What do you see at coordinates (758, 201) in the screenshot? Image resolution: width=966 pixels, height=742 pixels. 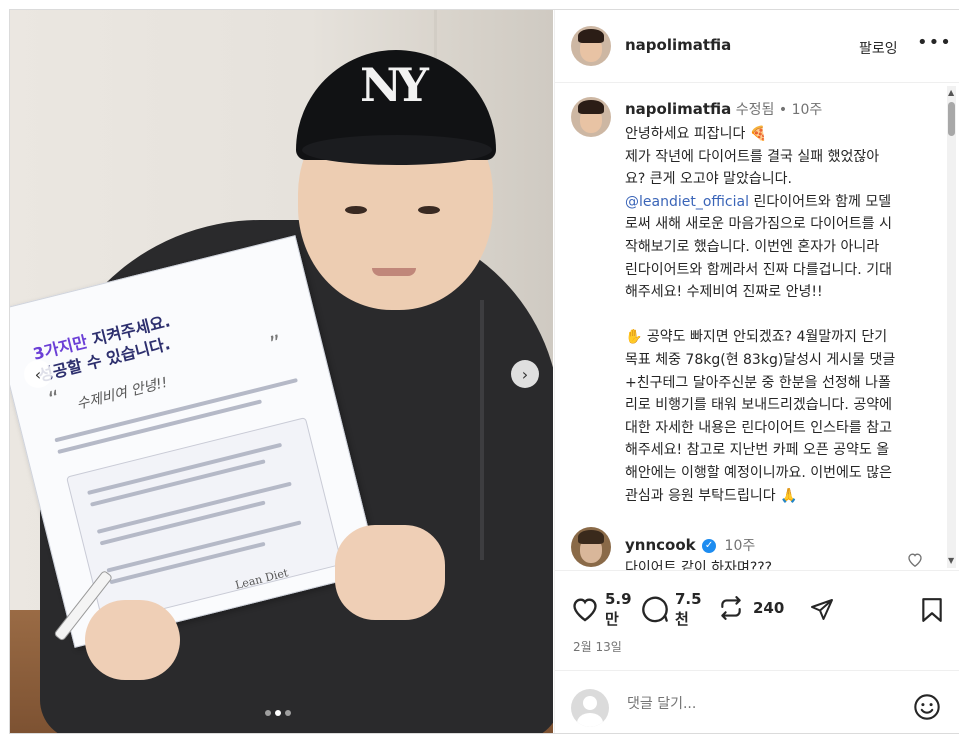 I see `caption-line: @leandiet_official 린다이어트와 함께 모델` at bounding box center [758, 201].